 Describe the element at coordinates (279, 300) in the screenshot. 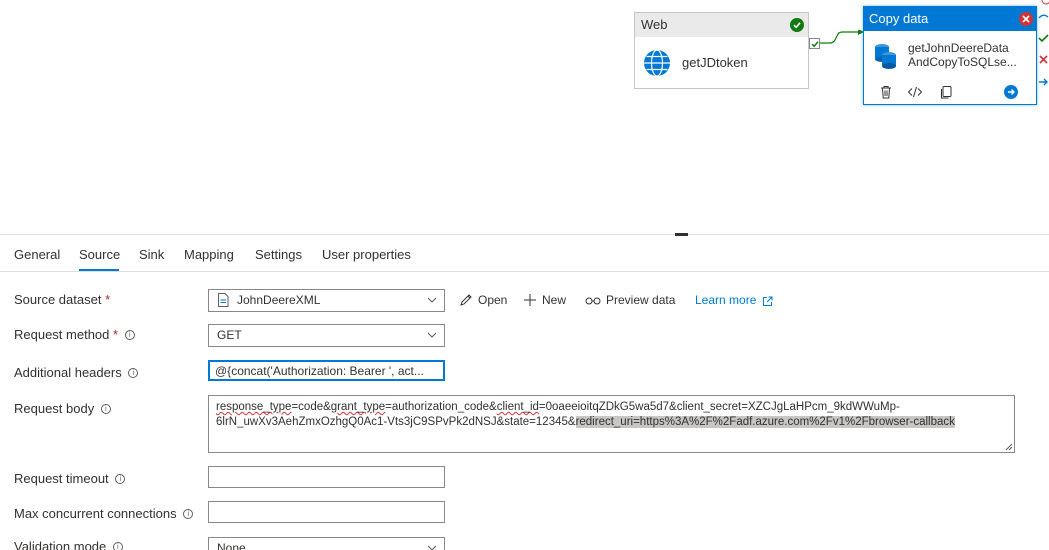

I see `source-dataset-value: JohnDeereXML` at that location.